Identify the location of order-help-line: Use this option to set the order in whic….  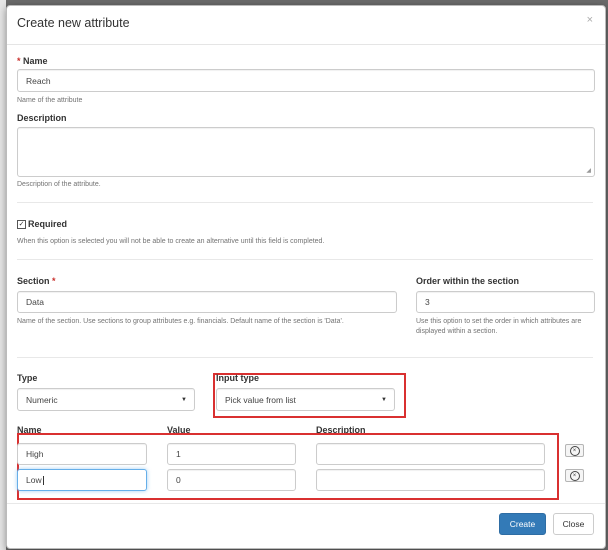
(499, 321).